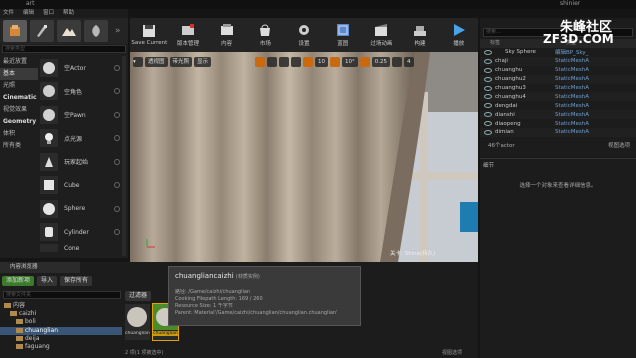 This screenshot has width=636, height=358. Describe the element at coordinates (397, 61) in the screenshot. I see `camera-speed-icon` at that location.